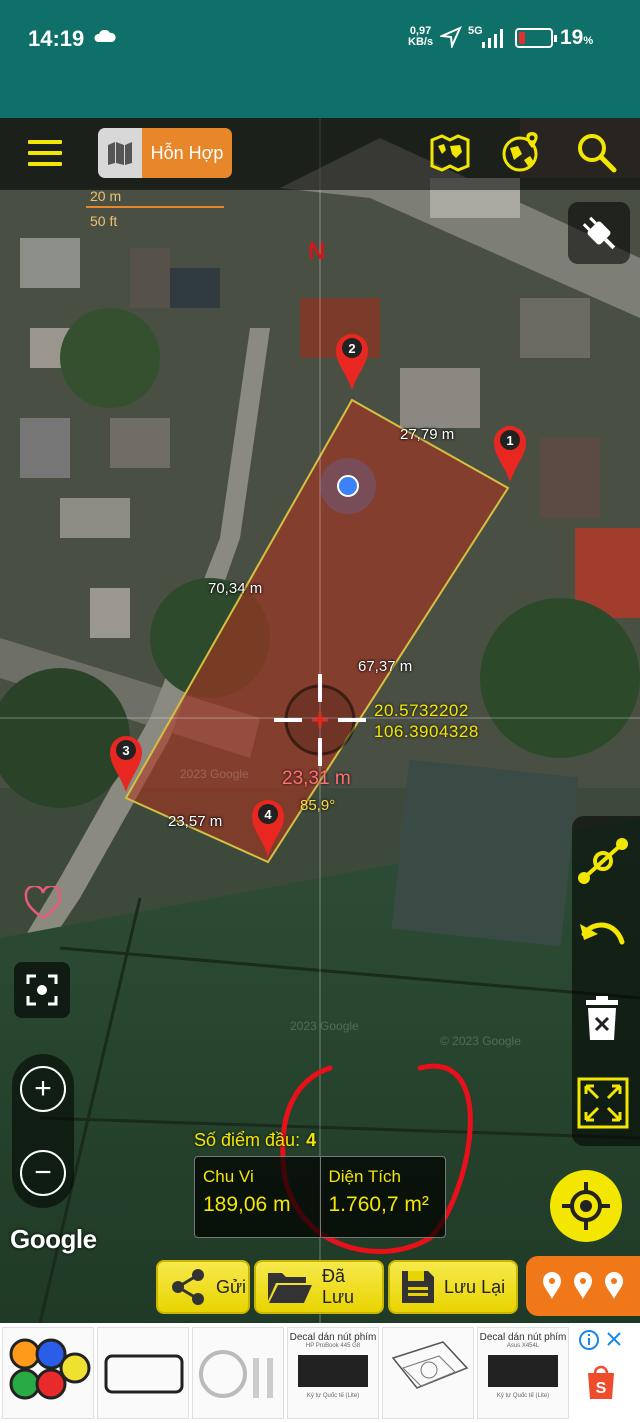  What do you see at coordinates (426, 721) in the screenshot?
I see `crosshair-coordinates: 20.5732202 106.3904328` at bounding box center [426, 721].